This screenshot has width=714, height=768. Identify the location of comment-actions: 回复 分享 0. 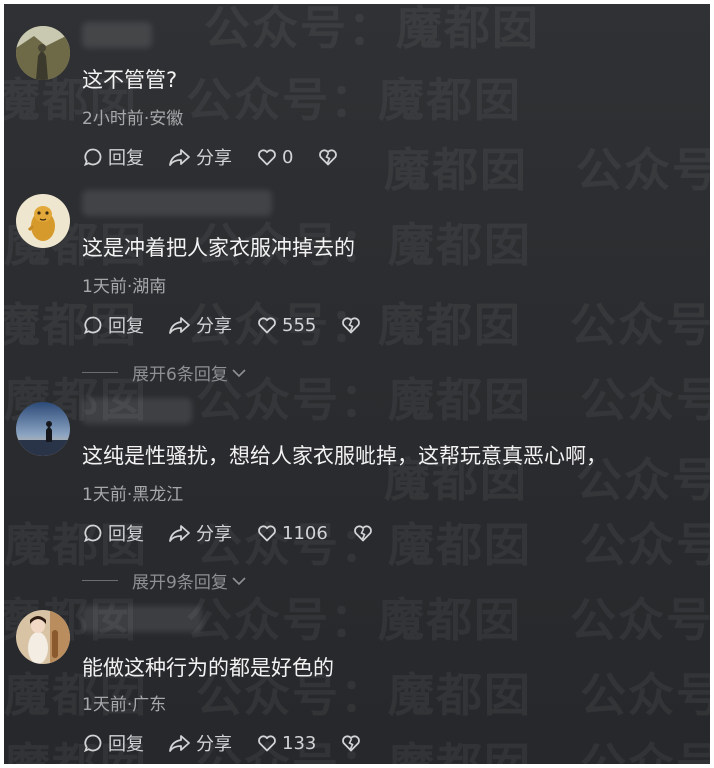
(224, 157).